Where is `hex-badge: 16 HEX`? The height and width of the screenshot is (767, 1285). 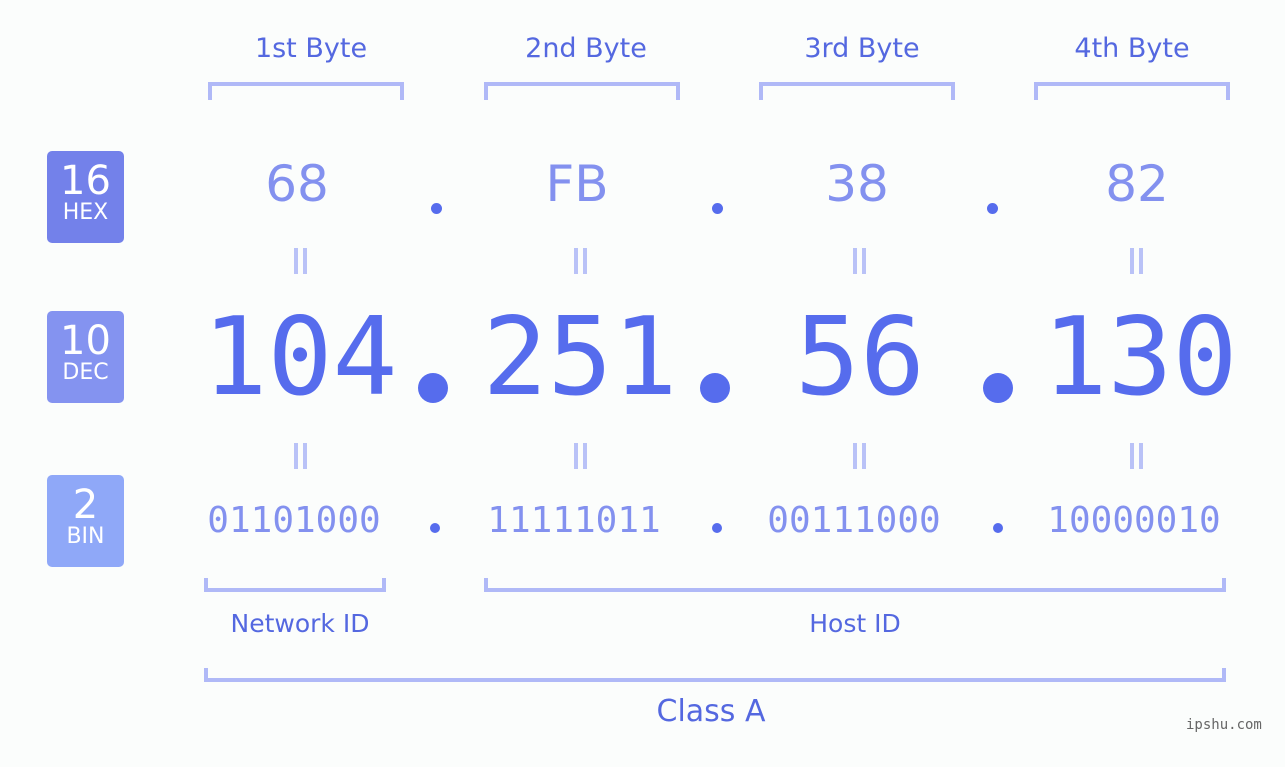 hex-badge: 16 HEX is located at coordinates (85, 197).